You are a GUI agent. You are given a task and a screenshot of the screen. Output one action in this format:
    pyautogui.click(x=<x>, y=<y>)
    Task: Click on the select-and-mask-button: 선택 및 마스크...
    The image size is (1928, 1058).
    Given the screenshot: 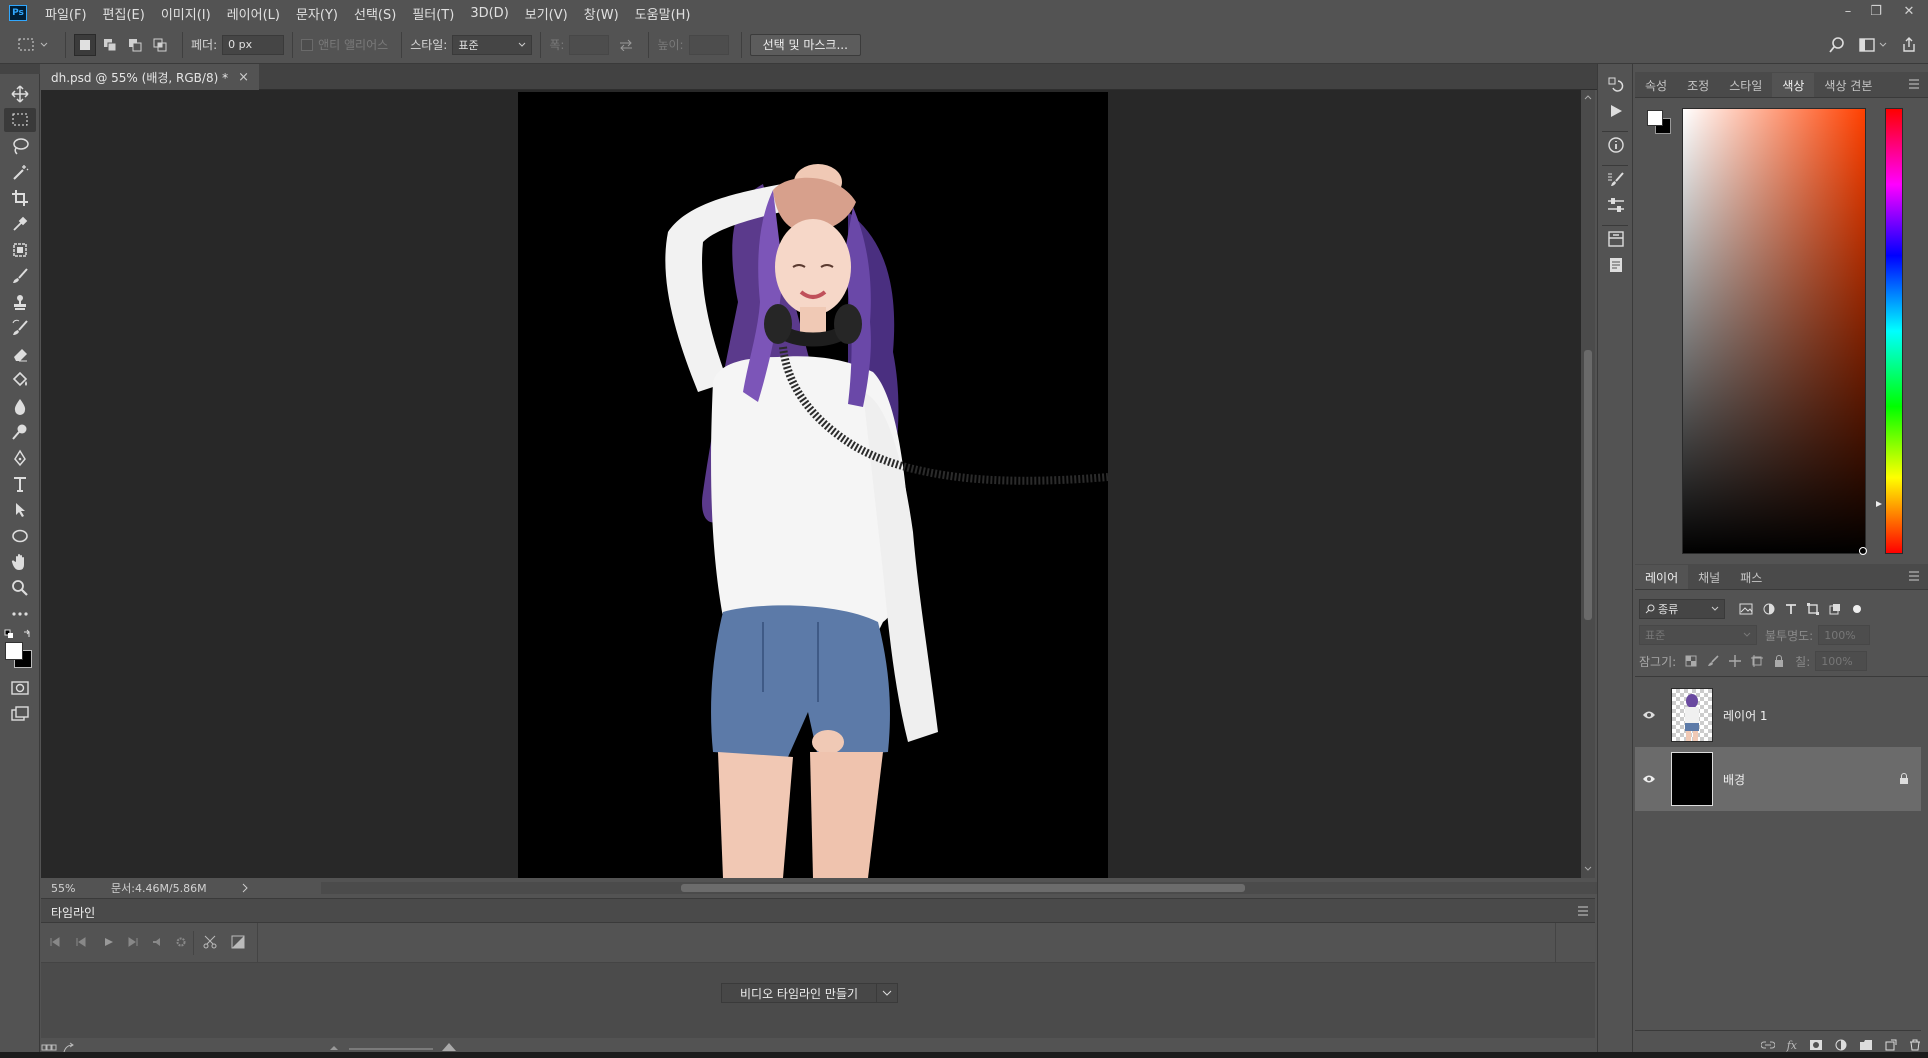 What is the action you would take?
    pyautogui.click(x=805, y=44)
    